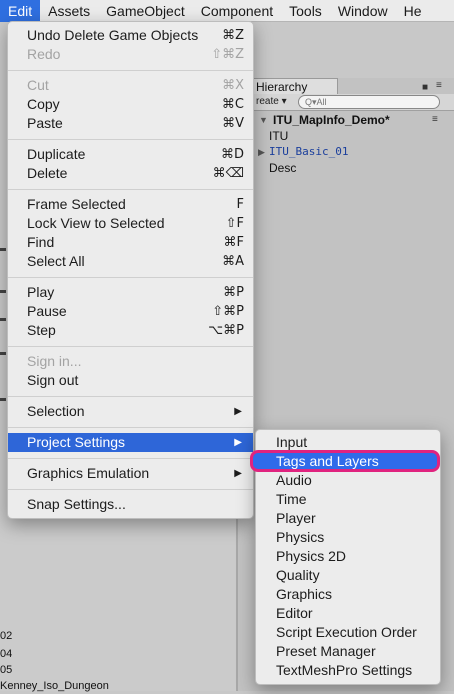 The width and height of the screenshot is (454, 694). What do you see at coordinates (130, 242) in the screenshot?
I see `menu-item-find: Find ⌘F` at bounding box center [130, 242].